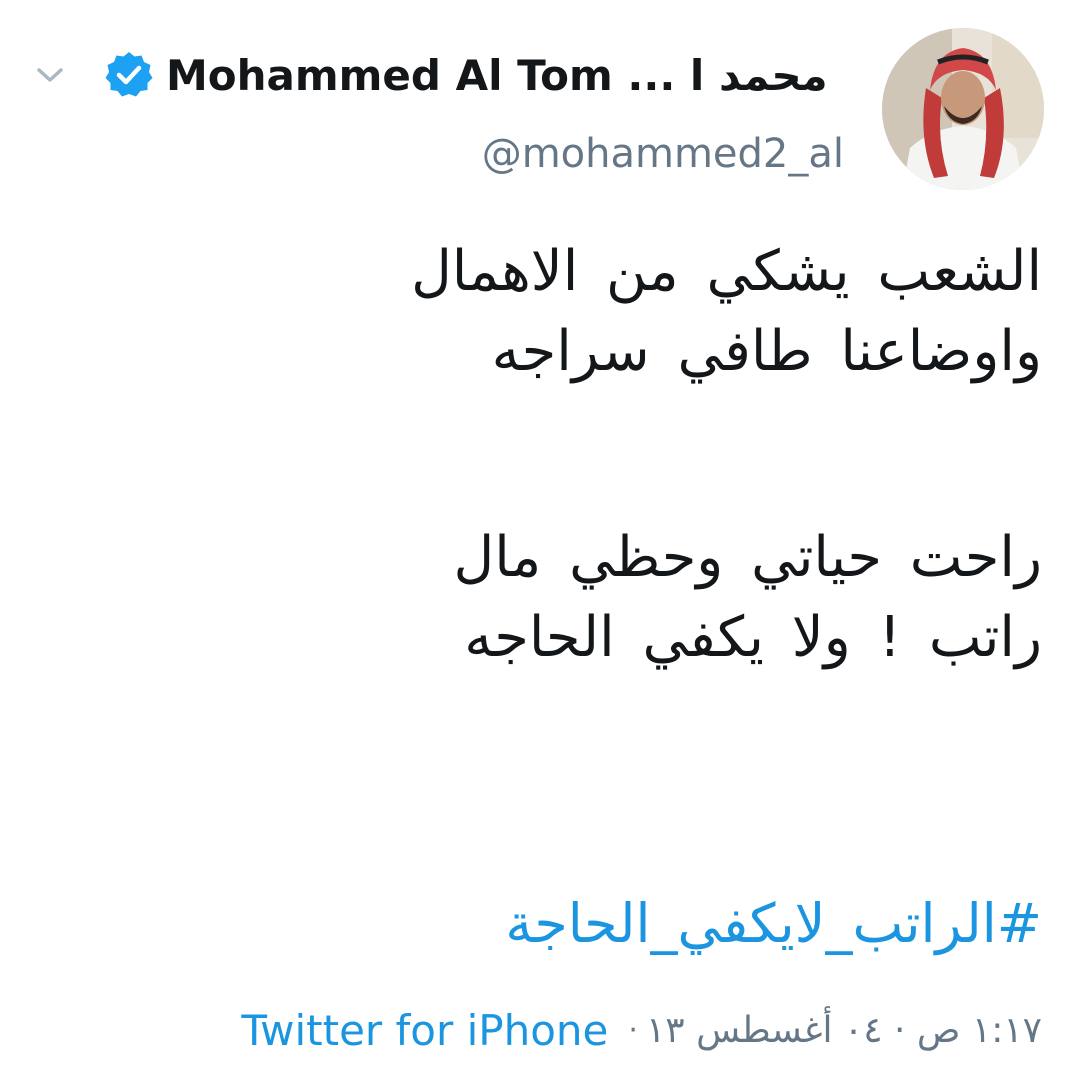 The image size is (1080, 1074). Describe the element at coordinates (753, 637) in the screenshot. I see `tweet-line: راتب ! ولا يكفي الحاجه` at that location.